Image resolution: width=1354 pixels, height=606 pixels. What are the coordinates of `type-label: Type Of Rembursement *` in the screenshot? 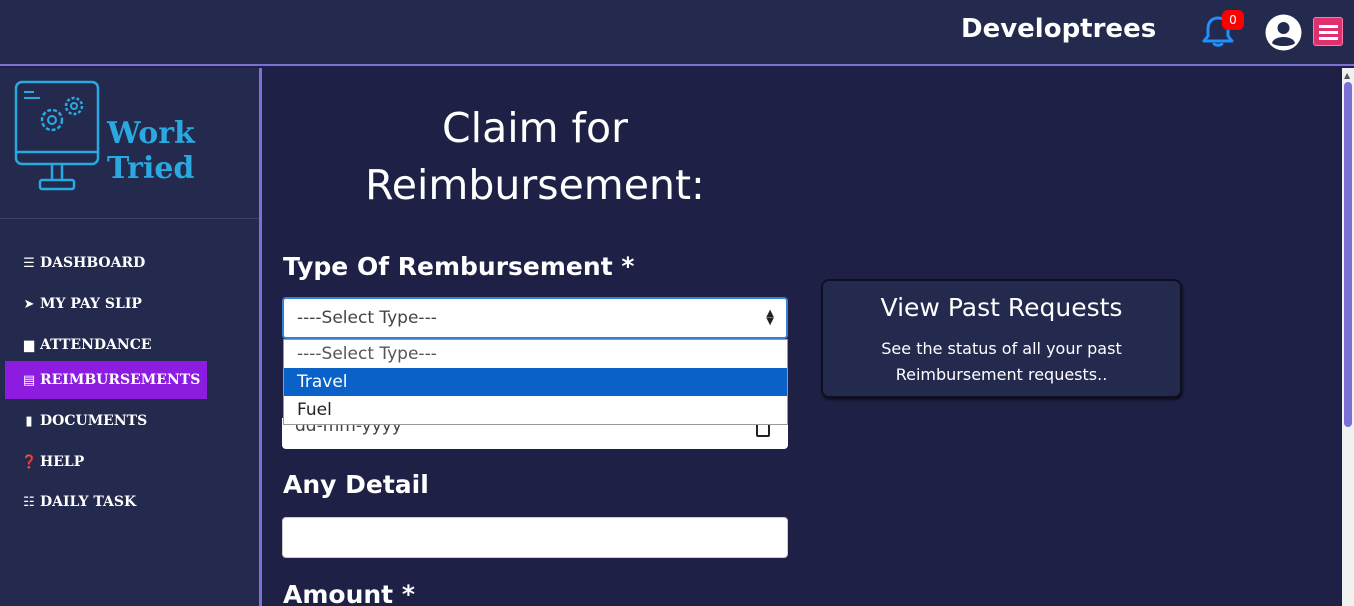 It's located at (459, 266).